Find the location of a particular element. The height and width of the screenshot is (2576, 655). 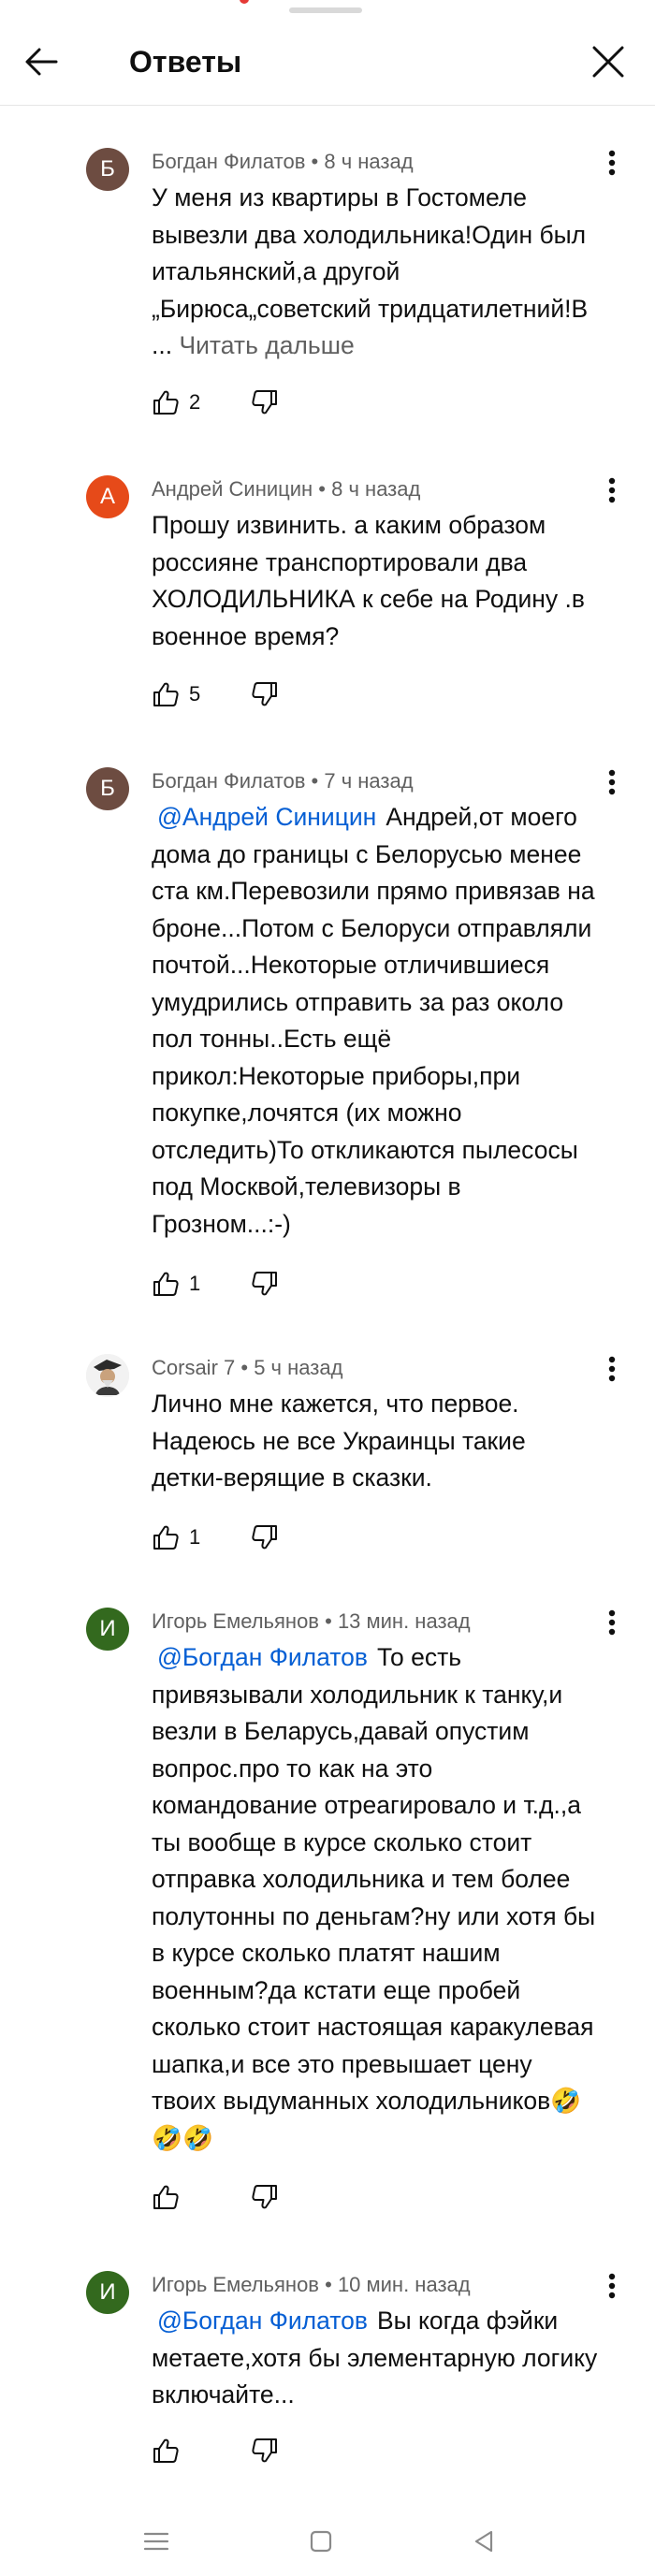

home-button is located at coordinates (321, 2541).